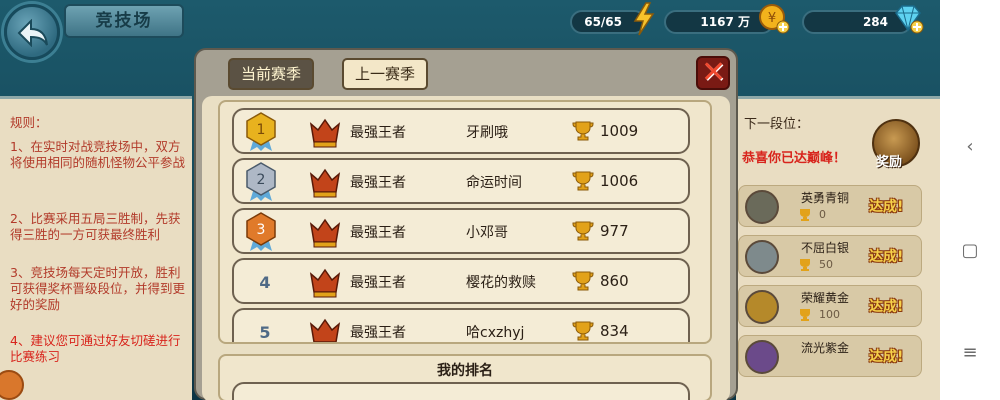 The height and width of the screenshot is (400, 1000). What do you see at coordinates (825, 298) in the screenshot?
I see `tier-name: 荣耀黄金` at bounding box center [825, 298].